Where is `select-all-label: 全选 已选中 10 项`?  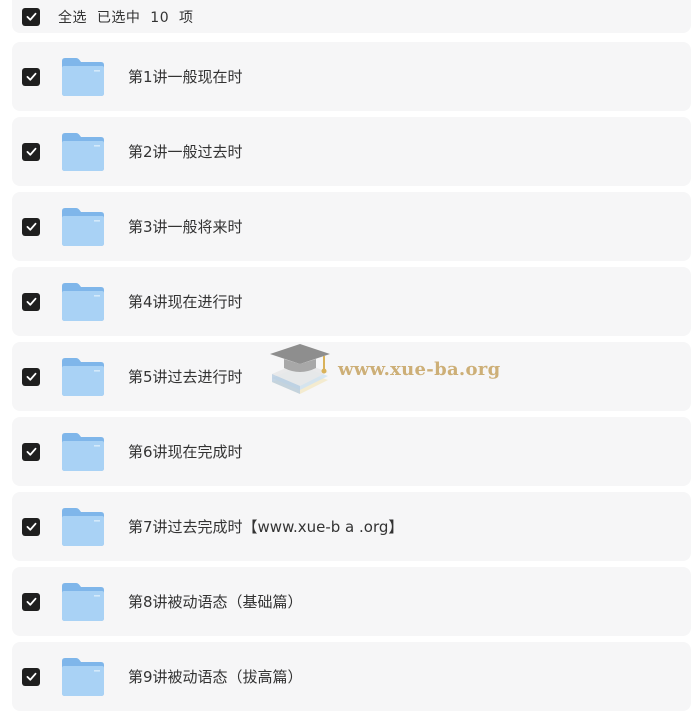
select-all-label: 全选 已选中 10 项 is located at coordinates (126, 17).